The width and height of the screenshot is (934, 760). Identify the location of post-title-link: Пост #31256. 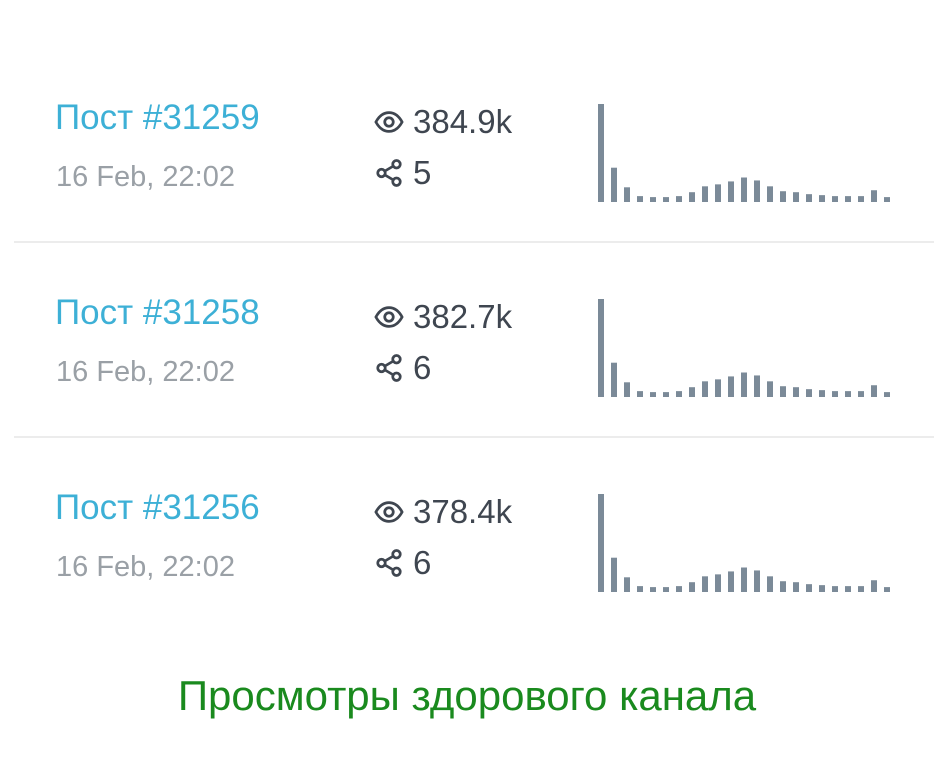
(157, 508).